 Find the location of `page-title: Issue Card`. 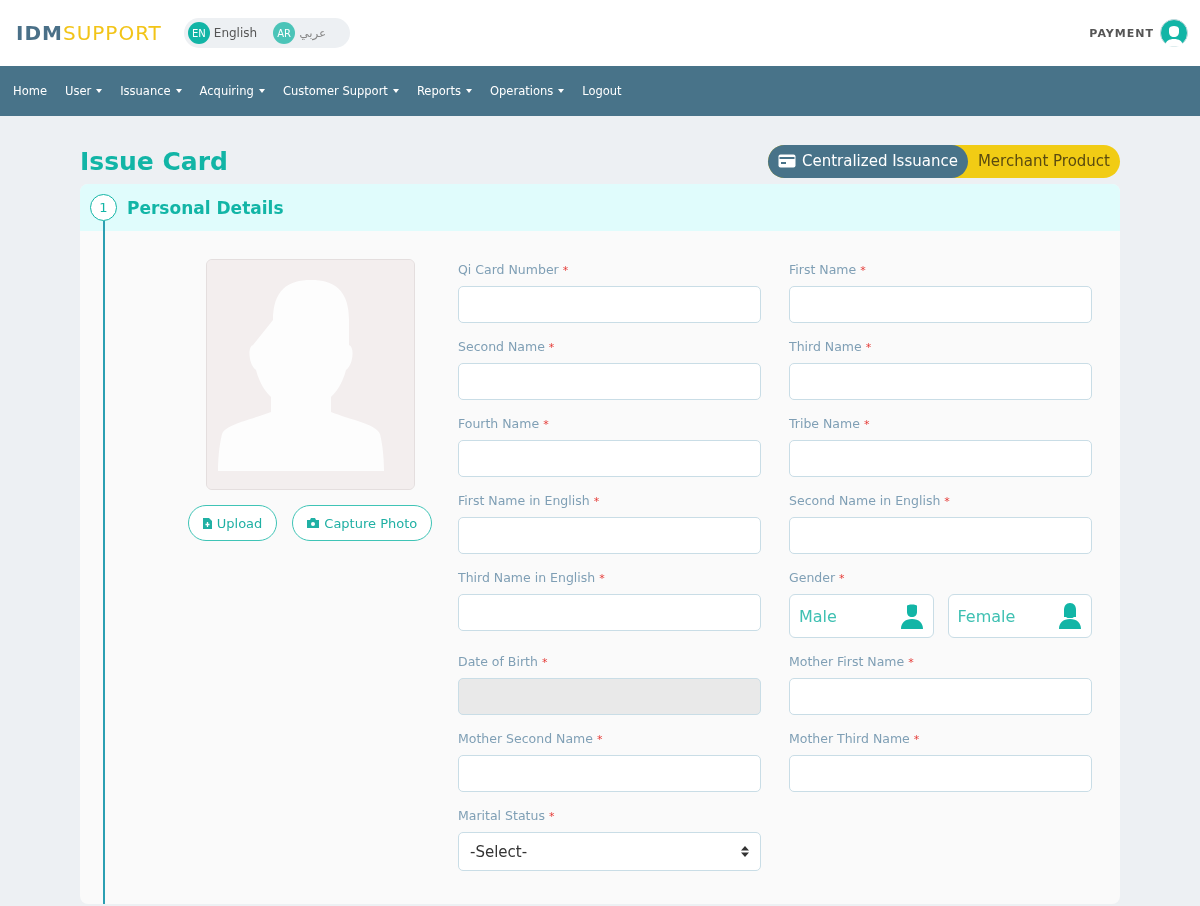

page-title: Issue Card is located at coordinates (154, 161).